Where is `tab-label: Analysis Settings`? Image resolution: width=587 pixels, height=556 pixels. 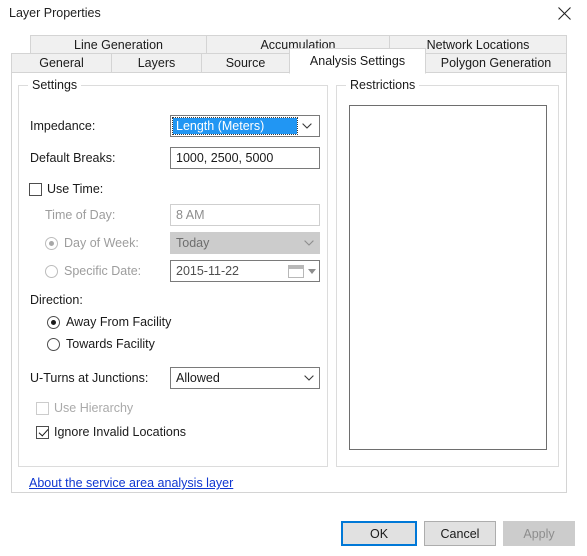 tab-label: Analysis Settings is located at coordinates (357, 61).